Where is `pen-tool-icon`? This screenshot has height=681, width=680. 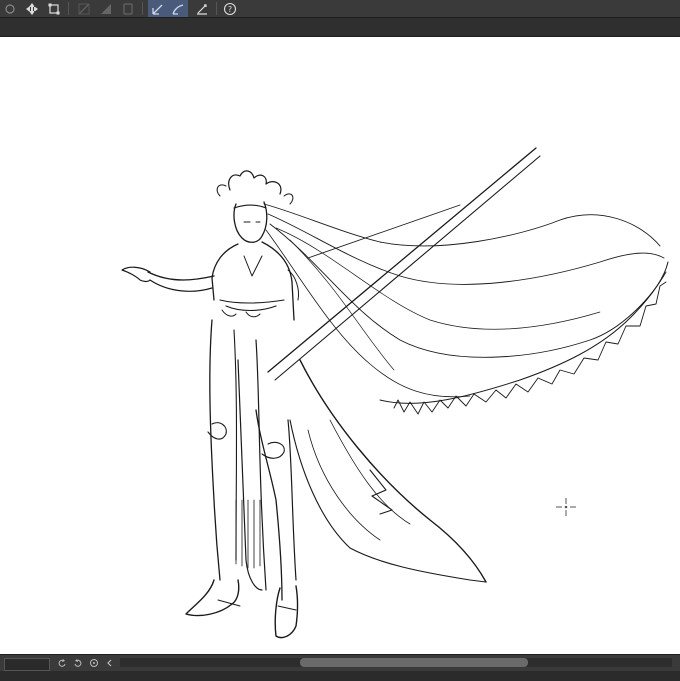 pen-tool-icon is located at coordinates (157, 9).